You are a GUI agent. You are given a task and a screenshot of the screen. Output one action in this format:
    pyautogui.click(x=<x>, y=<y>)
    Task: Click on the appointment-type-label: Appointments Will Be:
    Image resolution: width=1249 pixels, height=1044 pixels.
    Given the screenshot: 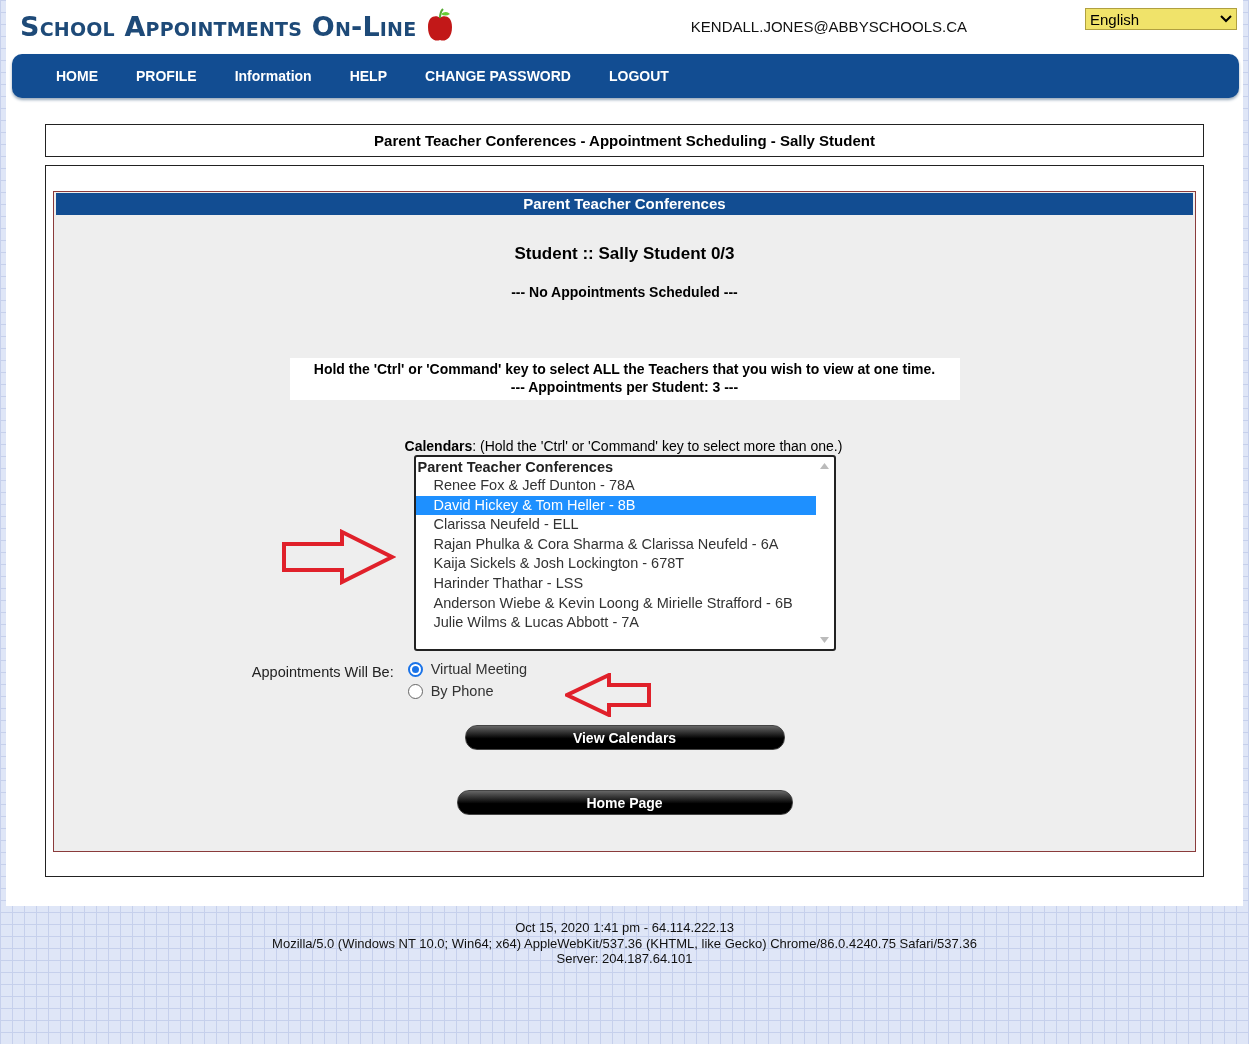 What is the action you would take?
    pyautogui.click(x=322, y=673)
    